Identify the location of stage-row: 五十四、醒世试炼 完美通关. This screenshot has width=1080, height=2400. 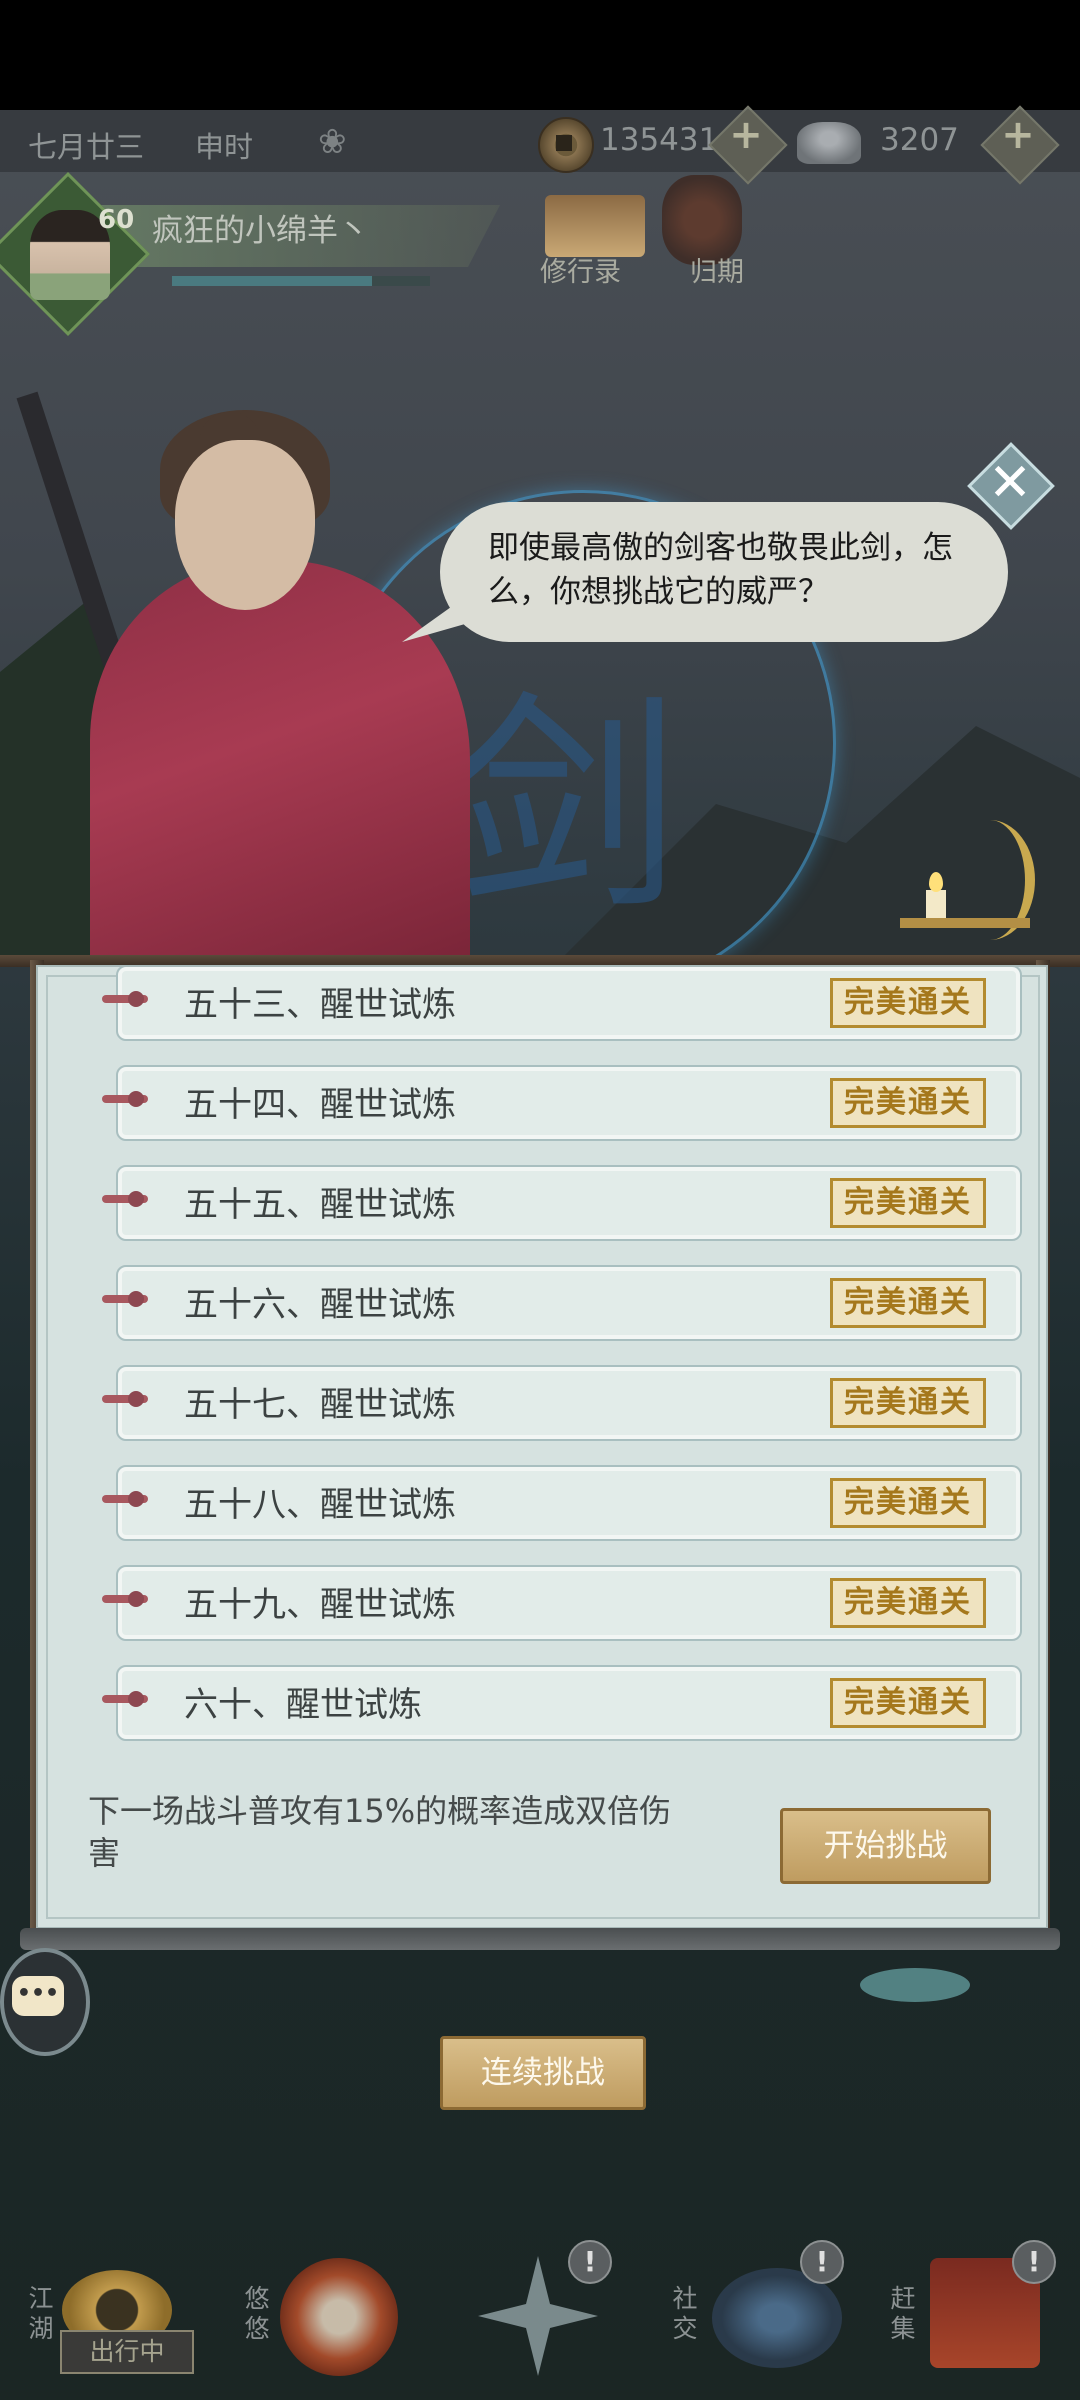
(550, 1103).